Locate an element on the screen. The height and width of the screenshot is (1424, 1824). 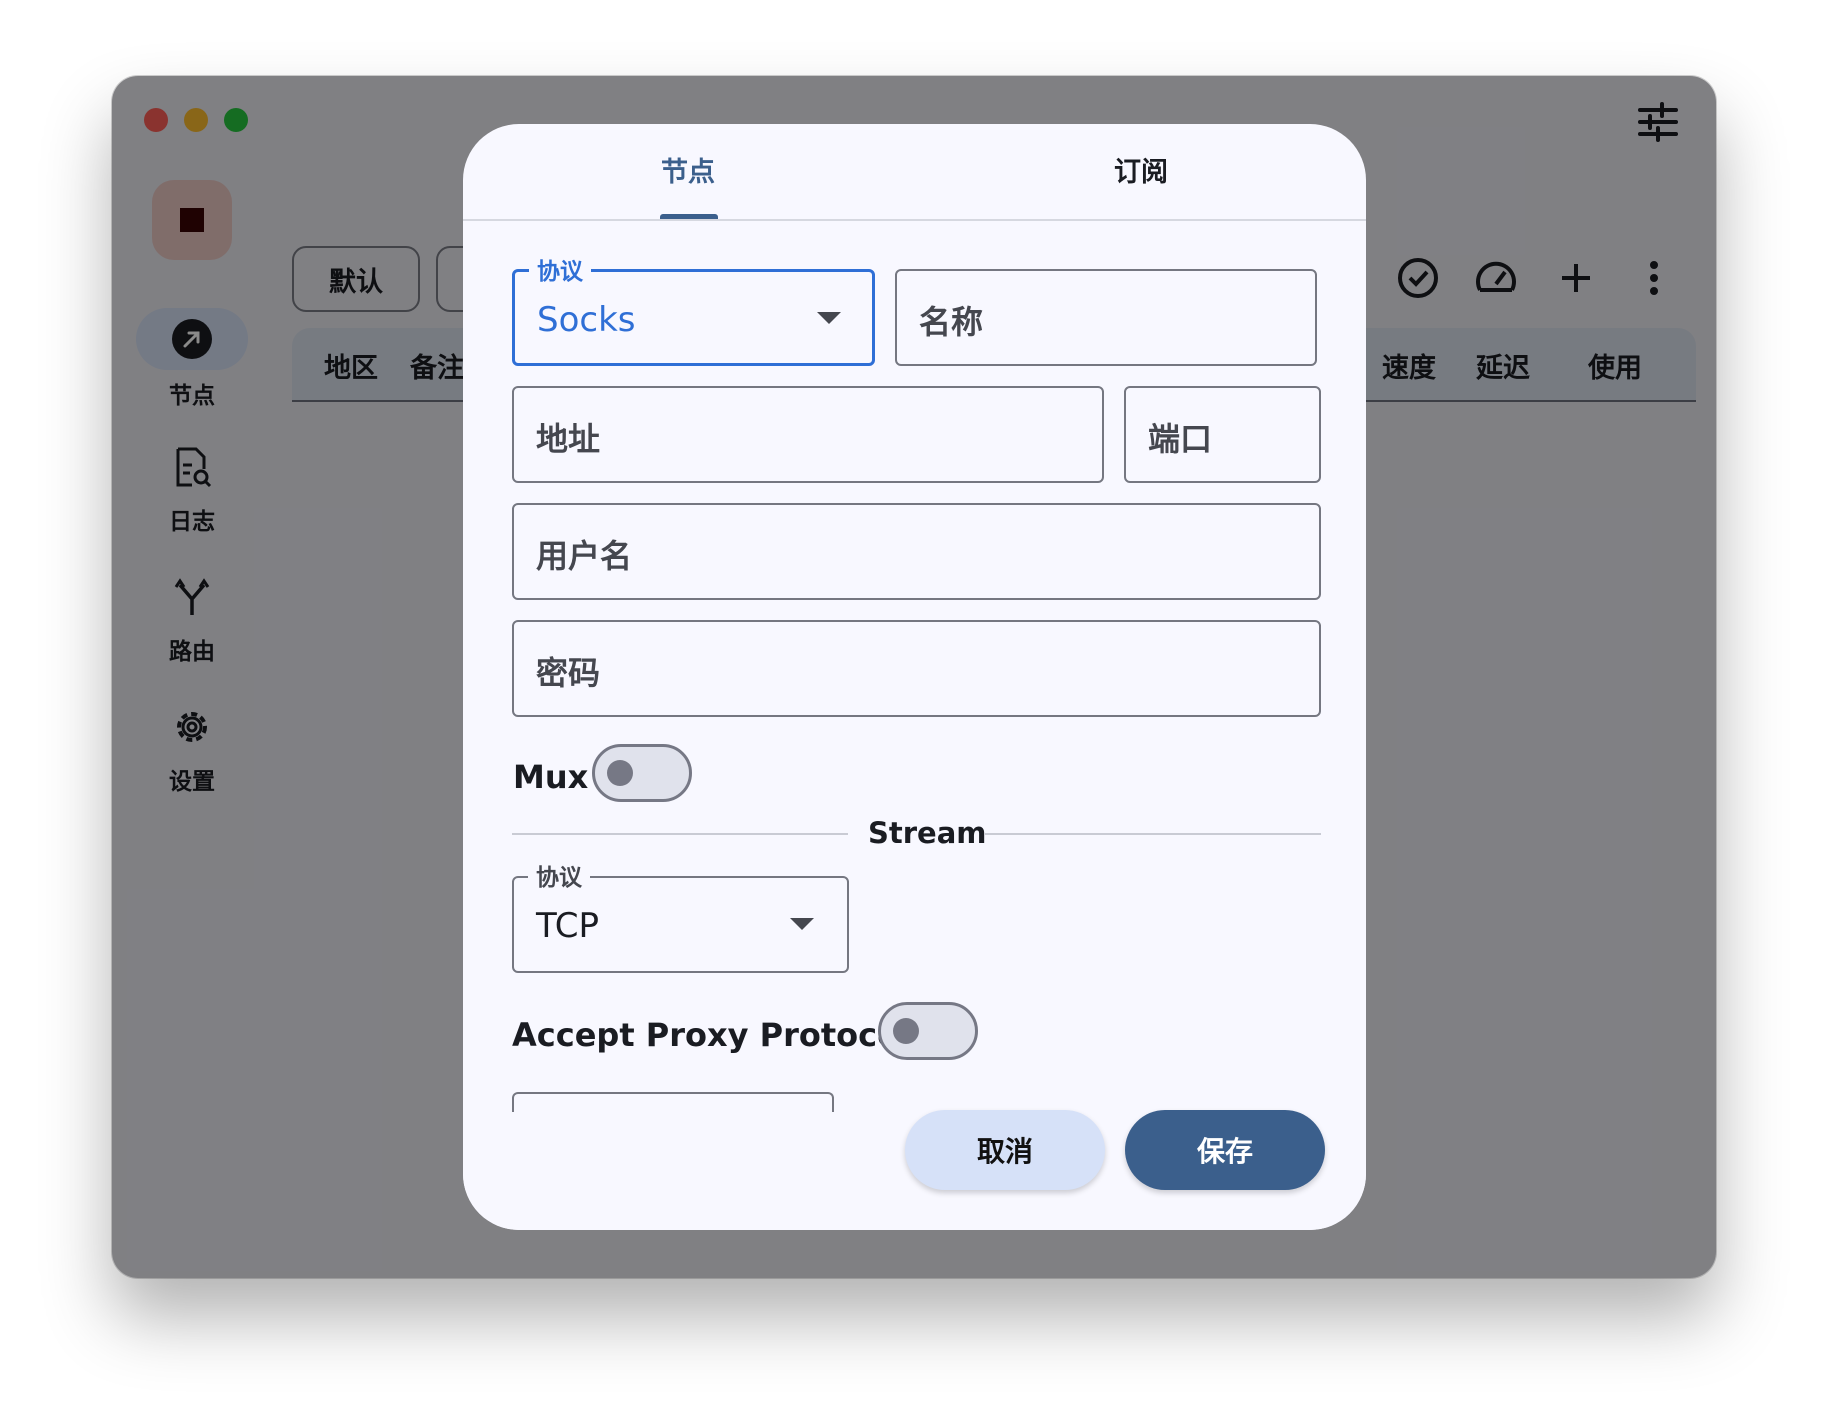
name-field: 名称 is located at coordinates (1106, 317).